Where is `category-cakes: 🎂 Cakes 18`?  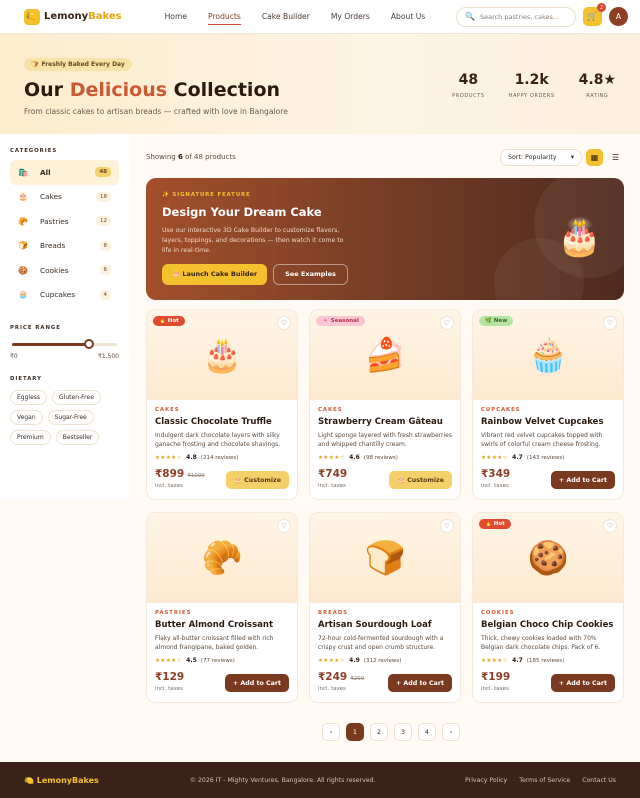 category-cakes: 🎂 Cakes 18 is located at coordinates (64, 197).